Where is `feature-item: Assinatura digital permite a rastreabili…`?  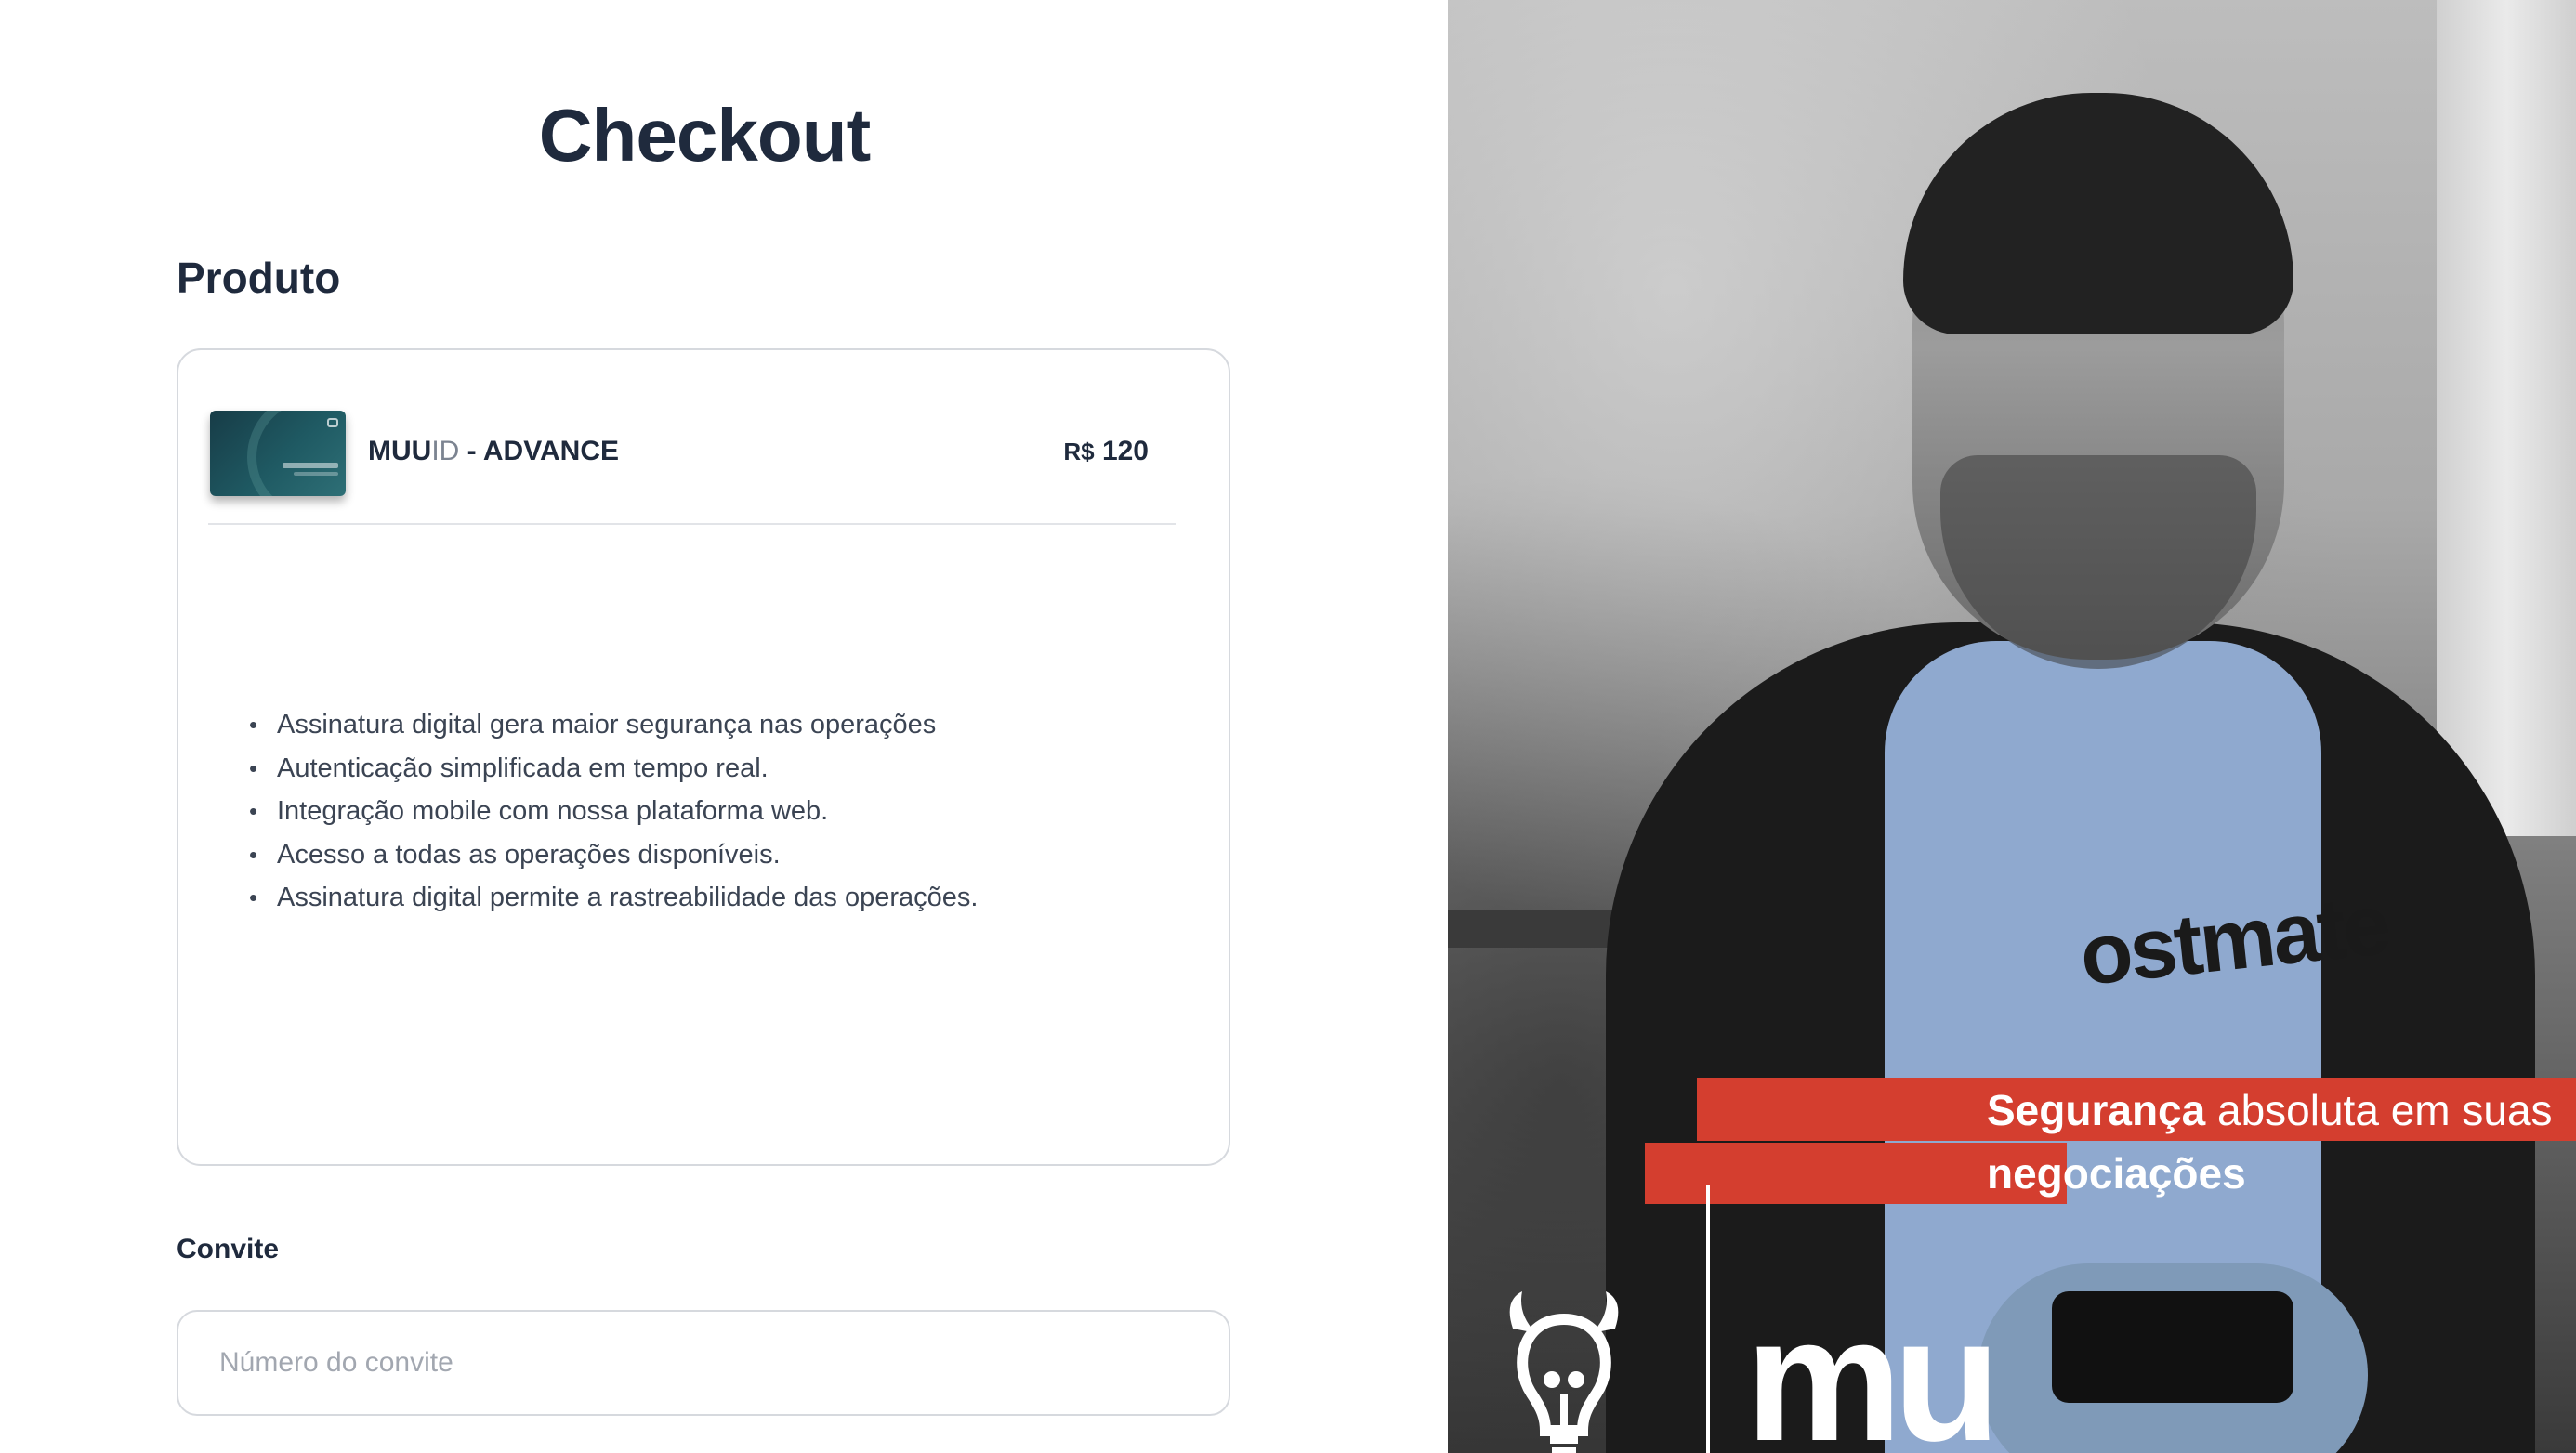
feature-item: Assinatura digital permite a rastreabili… is located at coordinates (613, 898).